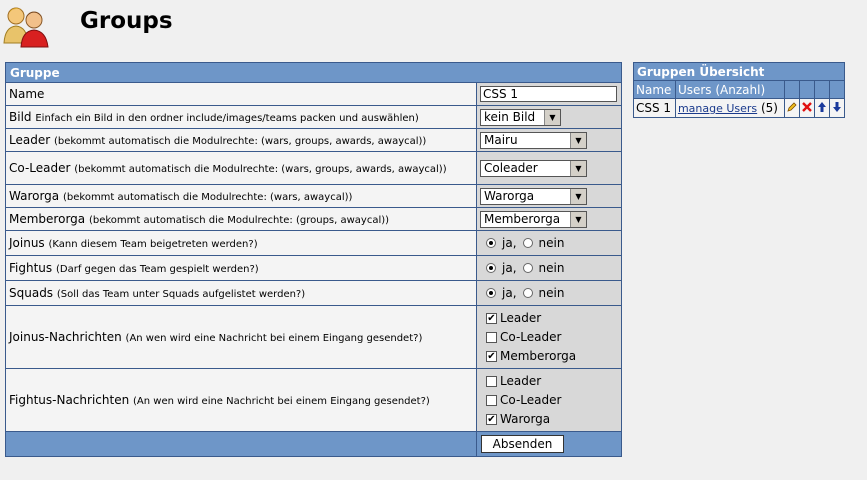 This screenshot has width=867, height=480. What do you see at coordinates (313, 72) in the screenshot?
I see `form-section-title: Gruppe` at bounding box center [313, 72].